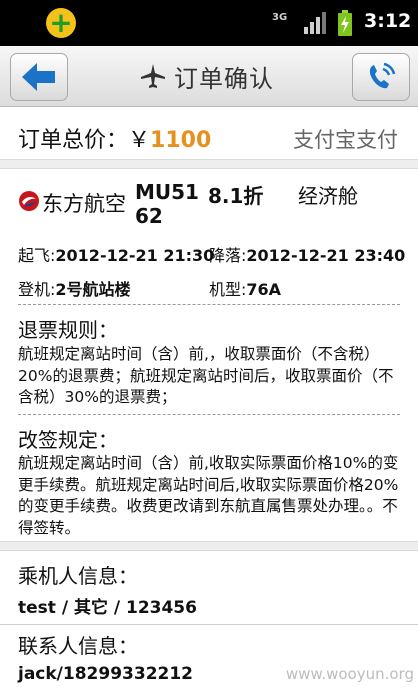 This screenshot has width=418, height=687. Describe the element at coordinates (181, 140) in the screenshot. I see `order-total-amount: 1100` at that location.